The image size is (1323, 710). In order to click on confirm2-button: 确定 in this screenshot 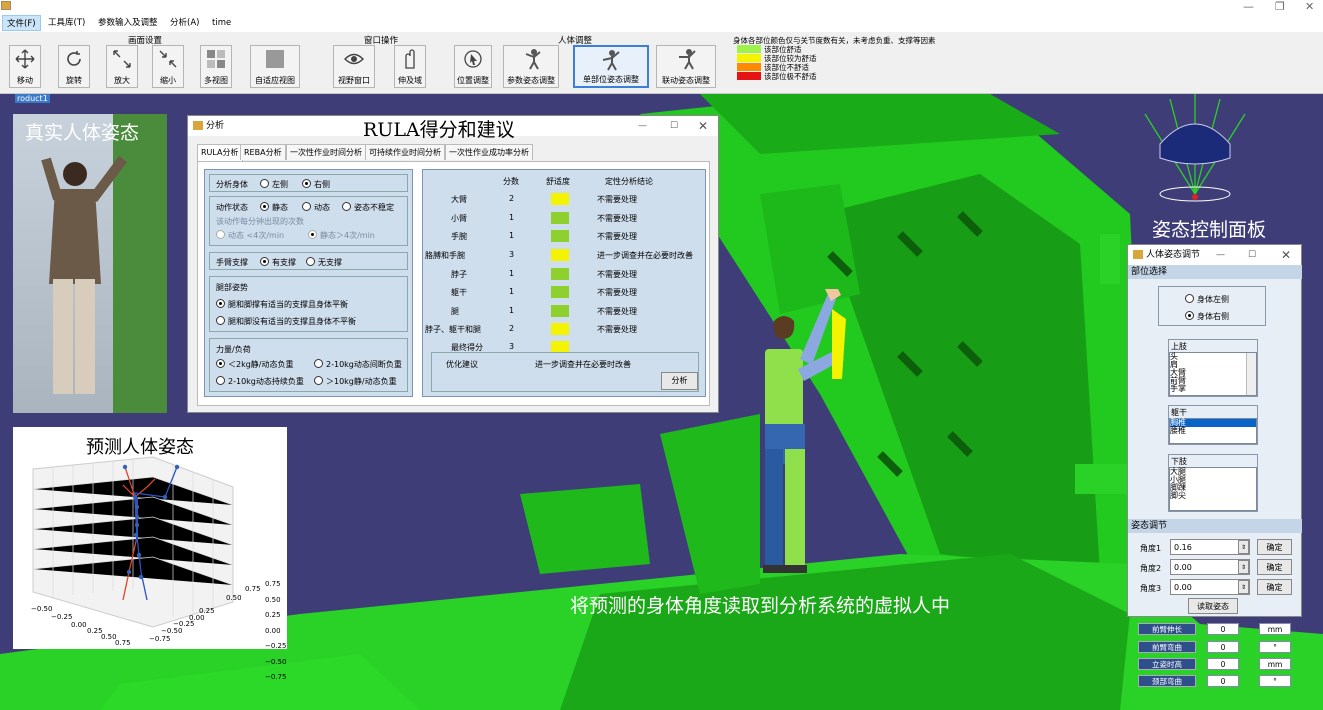, I will do `click(1274, 567)`.